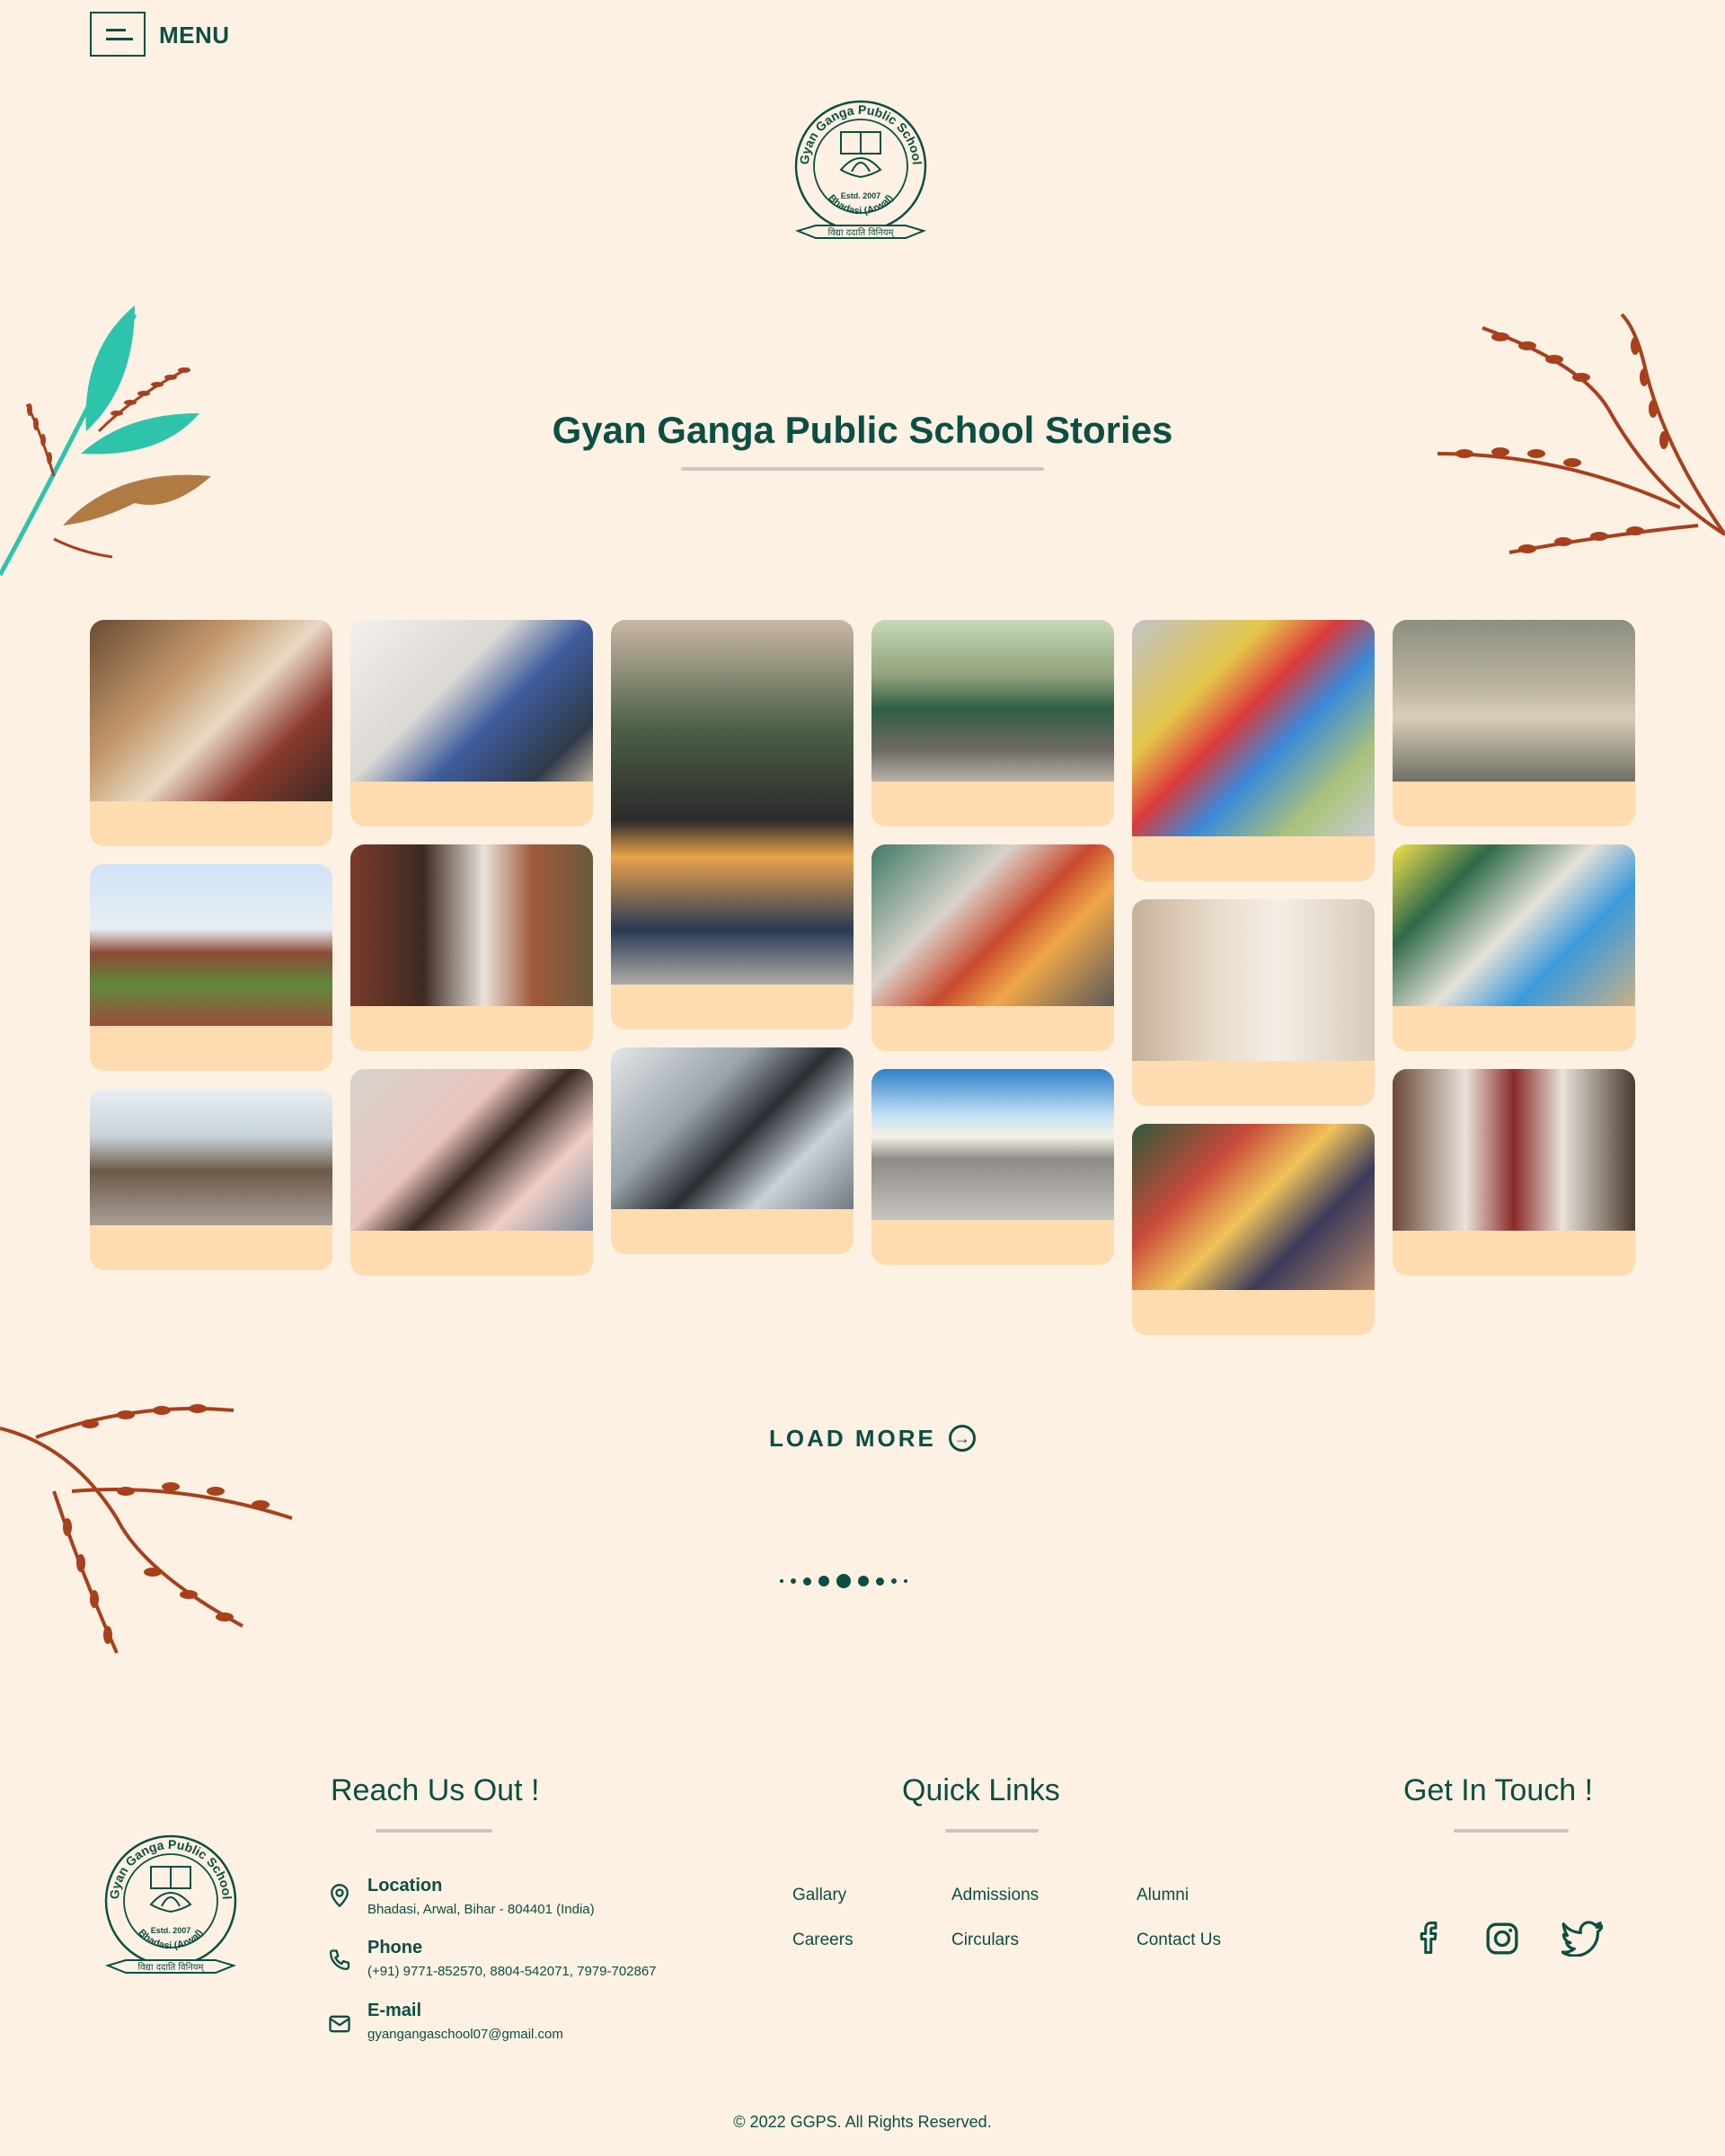  Describe the element at coordinates (471, 925) in the screenshot. I see `library-reading-photo` at that location.